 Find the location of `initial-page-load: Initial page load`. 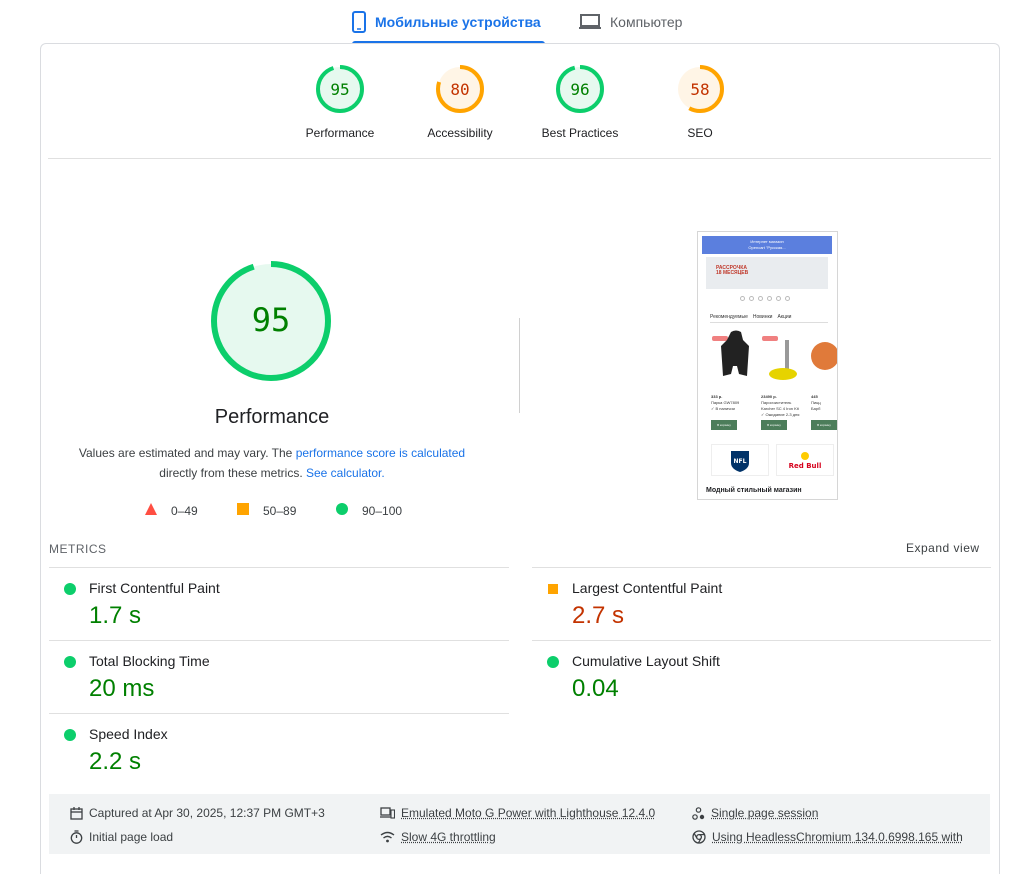

initial-page-load: Initial page load is located at coordinates (121, 837).